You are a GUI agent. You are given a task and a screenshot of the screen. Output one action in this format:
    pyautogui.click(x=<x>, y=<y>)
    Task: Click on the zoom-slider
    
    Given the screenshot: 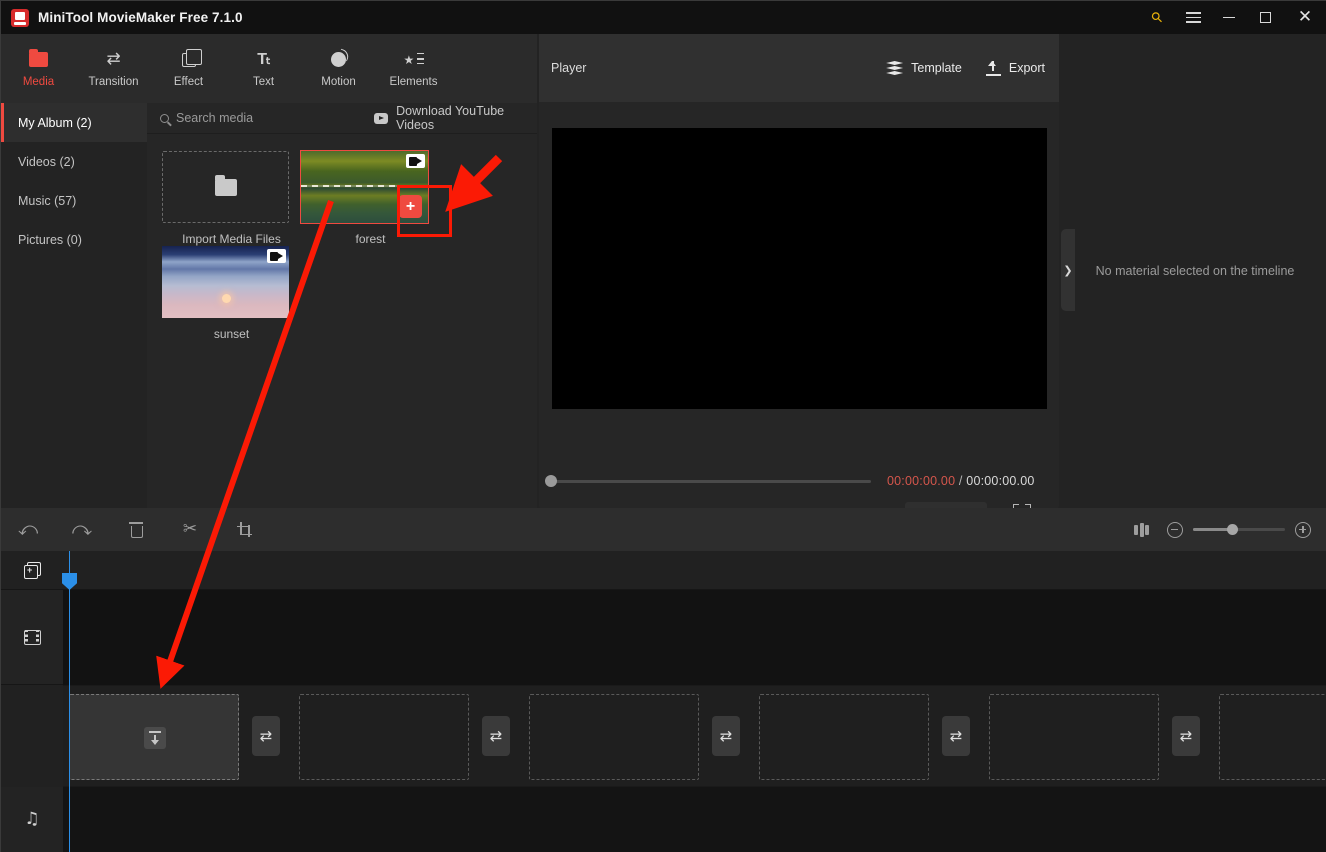 What is the action you would take?
    pyautogui.click(x=1239, y=530)
    